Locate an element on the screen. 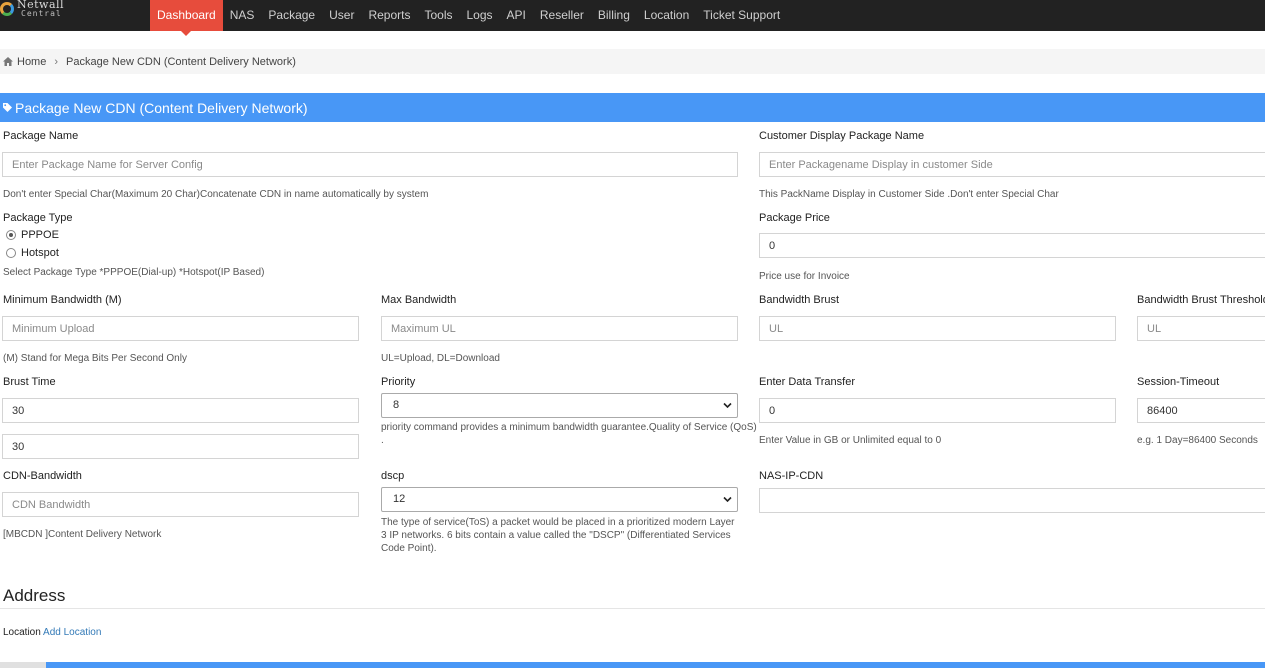  location-label: Location is located at coordinates (22, 632).